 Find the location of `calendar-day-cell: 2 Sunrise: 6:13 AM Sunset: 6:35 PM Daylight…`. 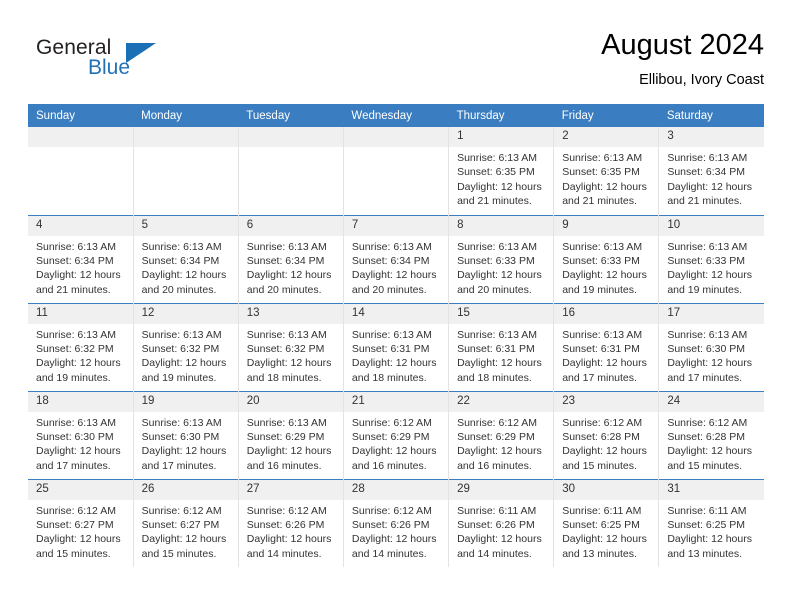

calendar-day-cell: 2 Sunrise: 6:13 AM Sunset: 6:35 PM Daylight… is located at coordinates (606, 171).